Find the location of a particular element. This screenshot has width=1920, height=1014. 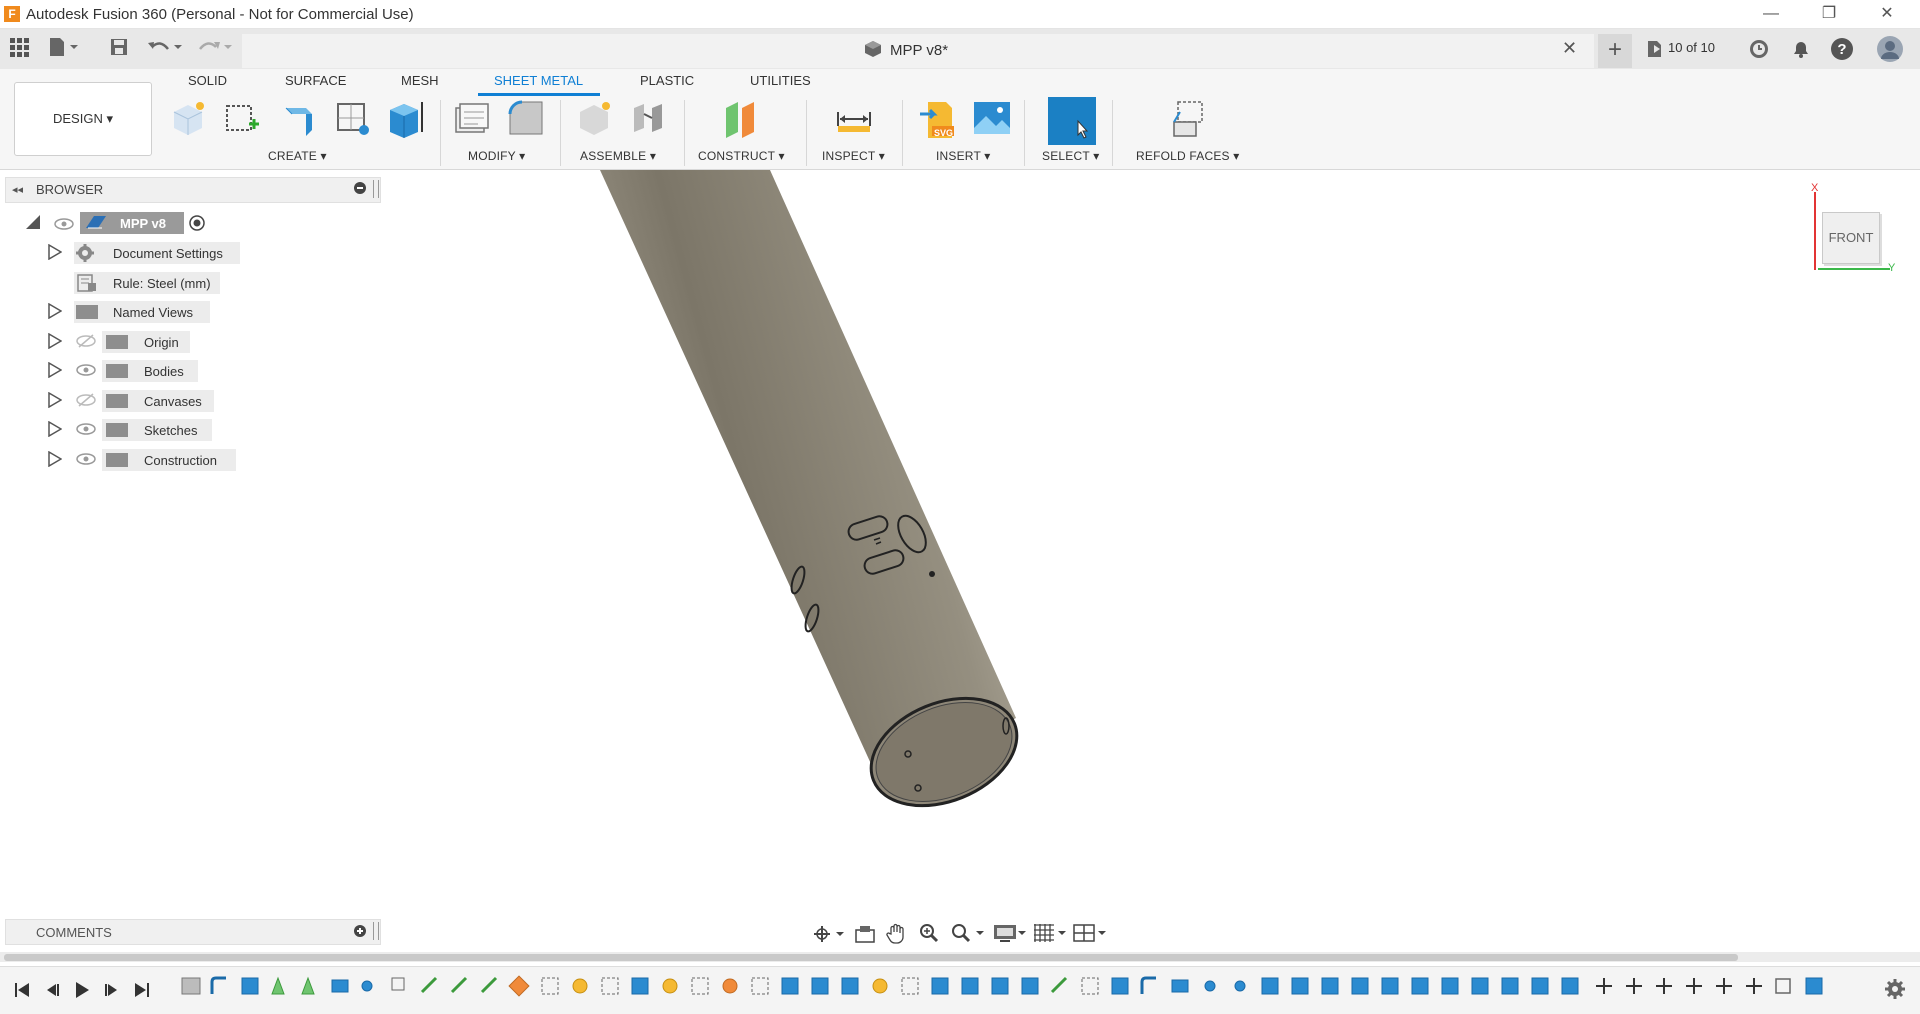

browser-minimize-icon is located at coordinates (360, 188).